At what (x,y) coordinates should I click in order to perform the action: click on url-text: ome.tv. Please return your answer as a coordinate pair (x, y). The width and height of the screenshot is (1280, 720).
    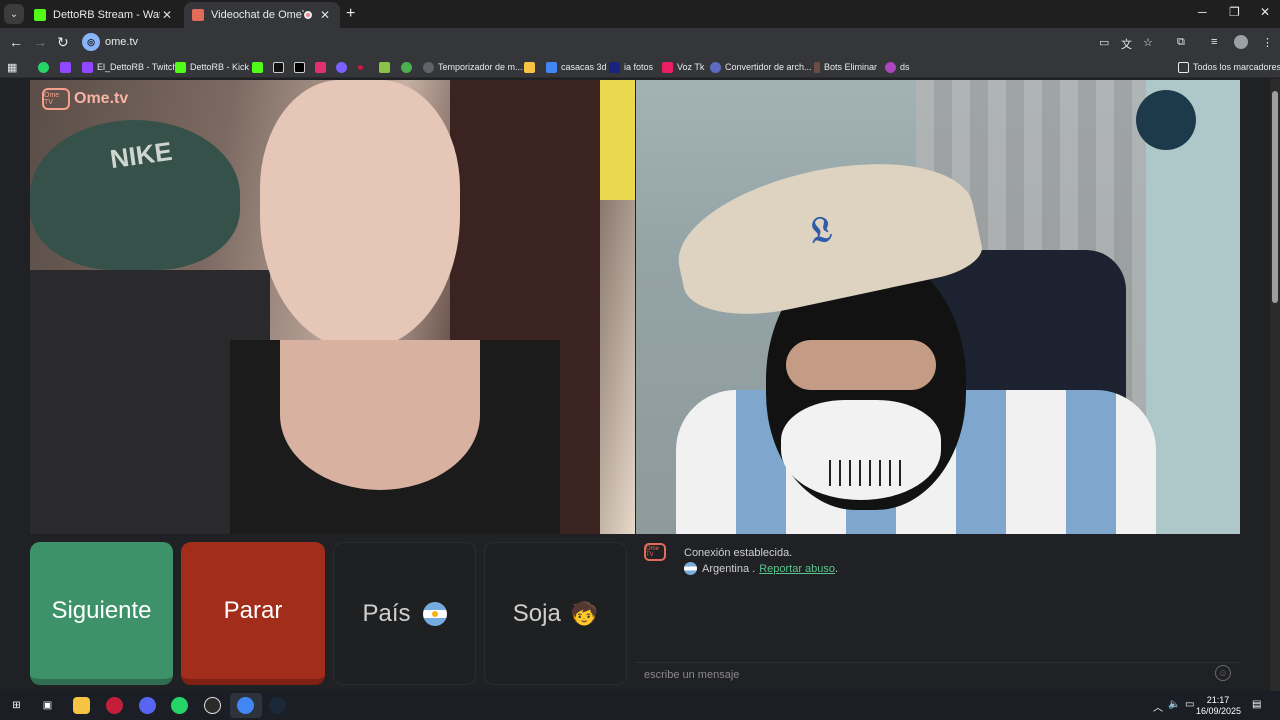
    Looking at the image, I should click on (121, 42).